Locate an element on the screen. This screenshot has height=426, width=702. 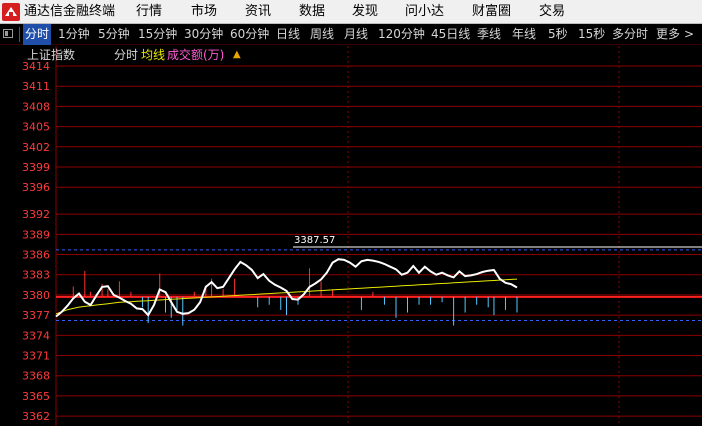
y-tick-label: 3380 is located at coordinates (36, 295).